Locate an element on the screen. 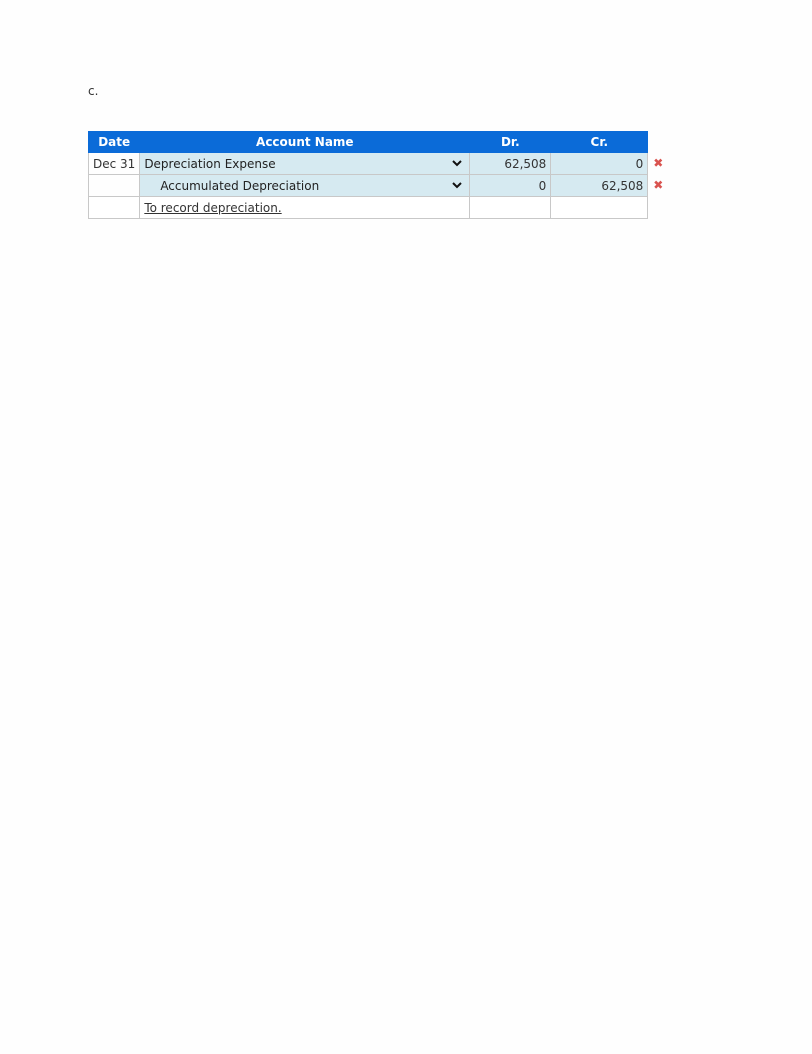 The width and height of the screenshot is (812, 1054). credit-input-value: 0 is located at coordinates (639, 163).